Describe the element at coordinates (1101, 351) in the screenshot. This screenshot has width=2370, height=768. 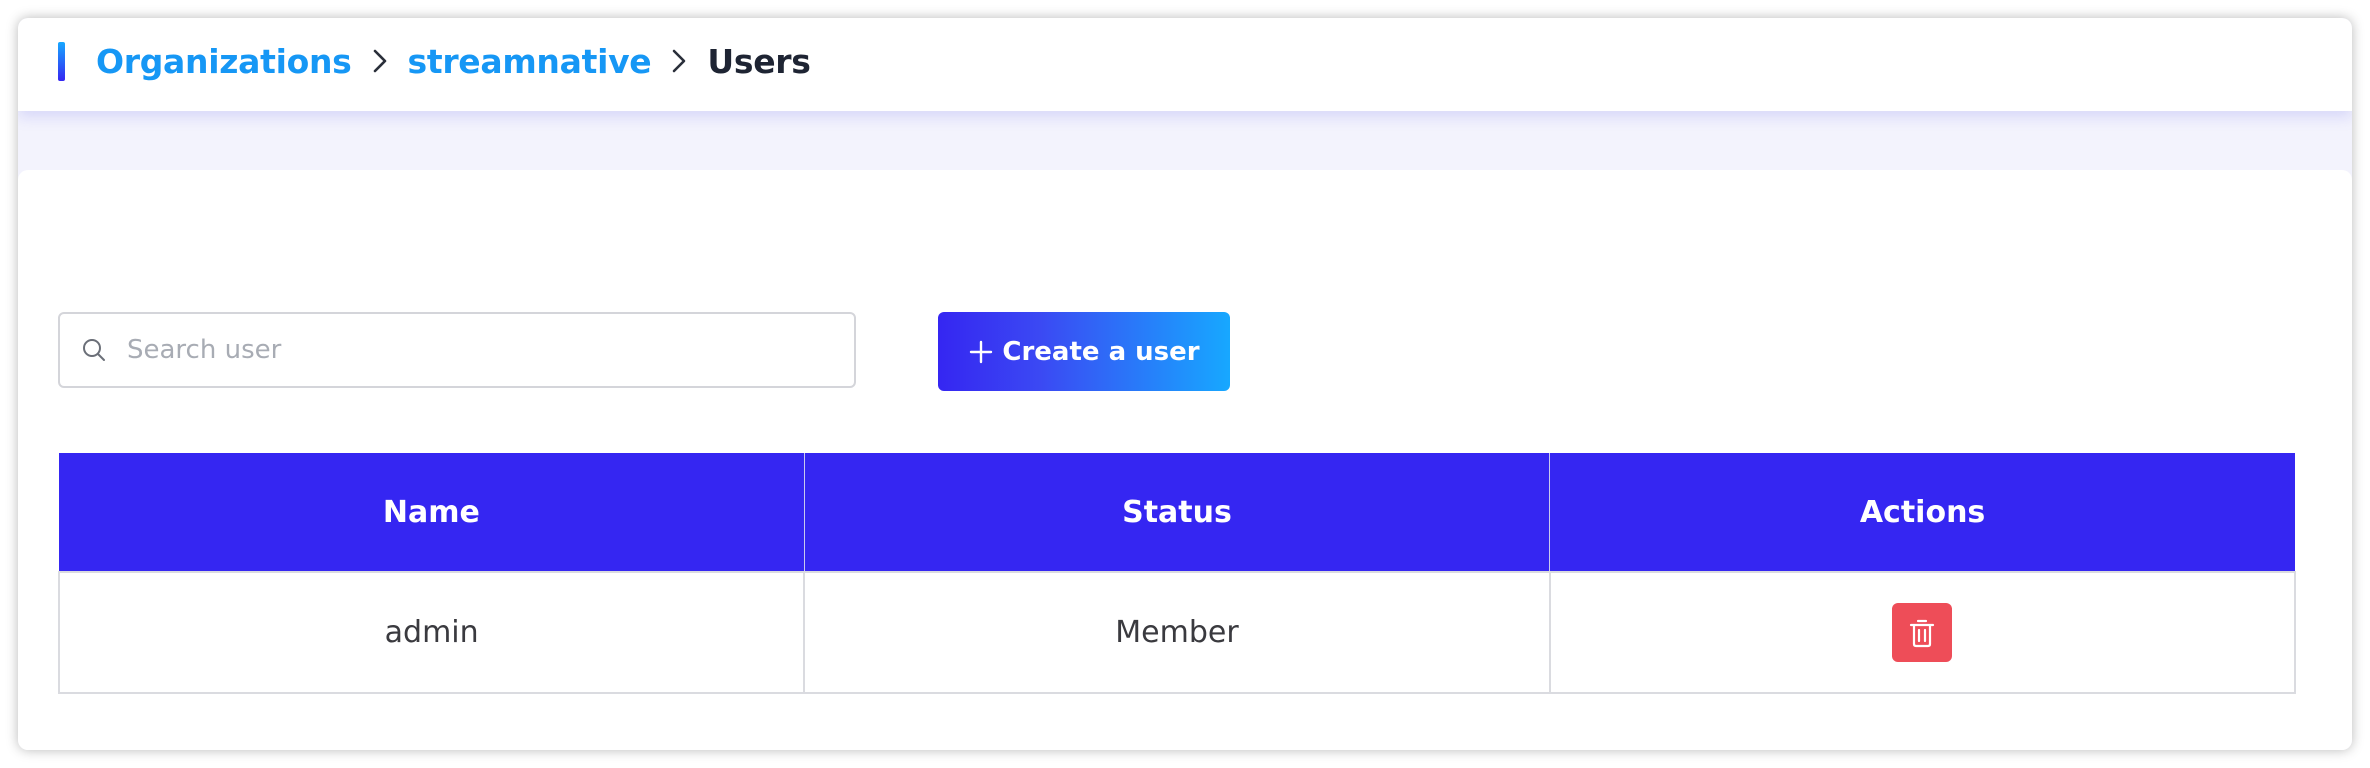
I see `create-user-label: Create a user` at that location.